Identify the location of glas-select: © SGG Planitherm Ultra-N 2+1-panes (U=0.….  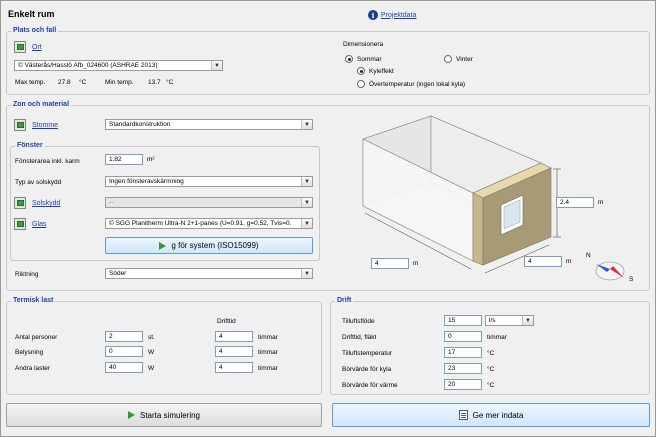
(209, 223).